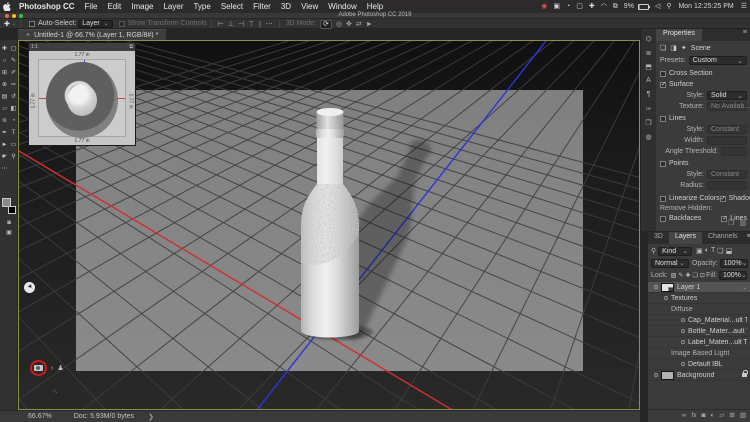 The image size is (750, 422). What do you see at coordinates (699, 251) in the screenshot?
I see `filter-pixel-icon: ▣` at bounding box center [699, 251].